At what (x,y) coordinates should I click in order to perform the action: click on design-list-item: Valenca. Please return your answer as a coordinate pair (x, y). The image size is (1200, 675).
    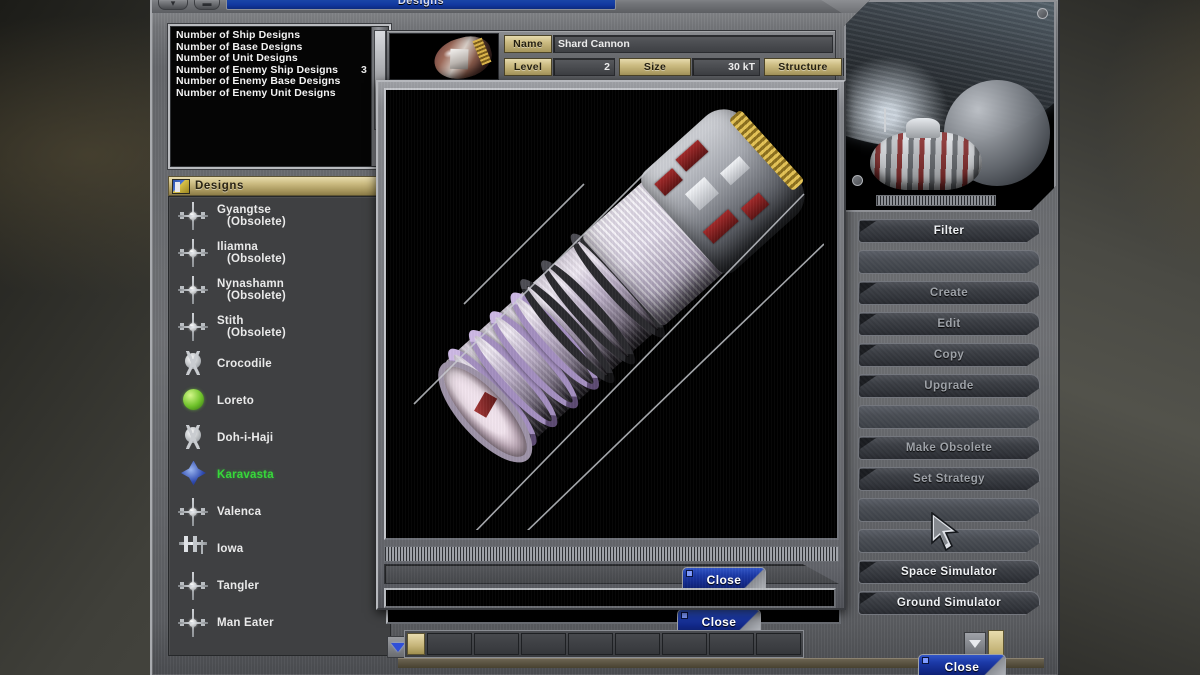
    Looking at the image, I should click on (279, 511).